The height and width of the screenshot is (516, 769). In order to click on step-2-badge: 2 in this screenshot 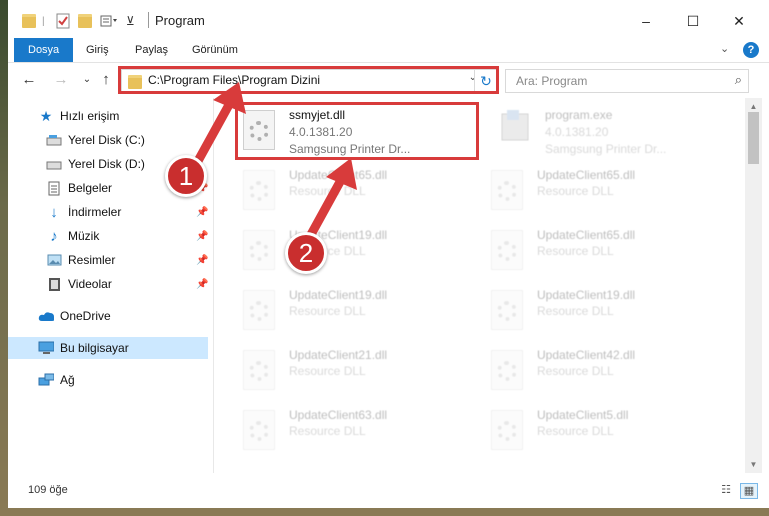, I will do `click(306, 253)`.